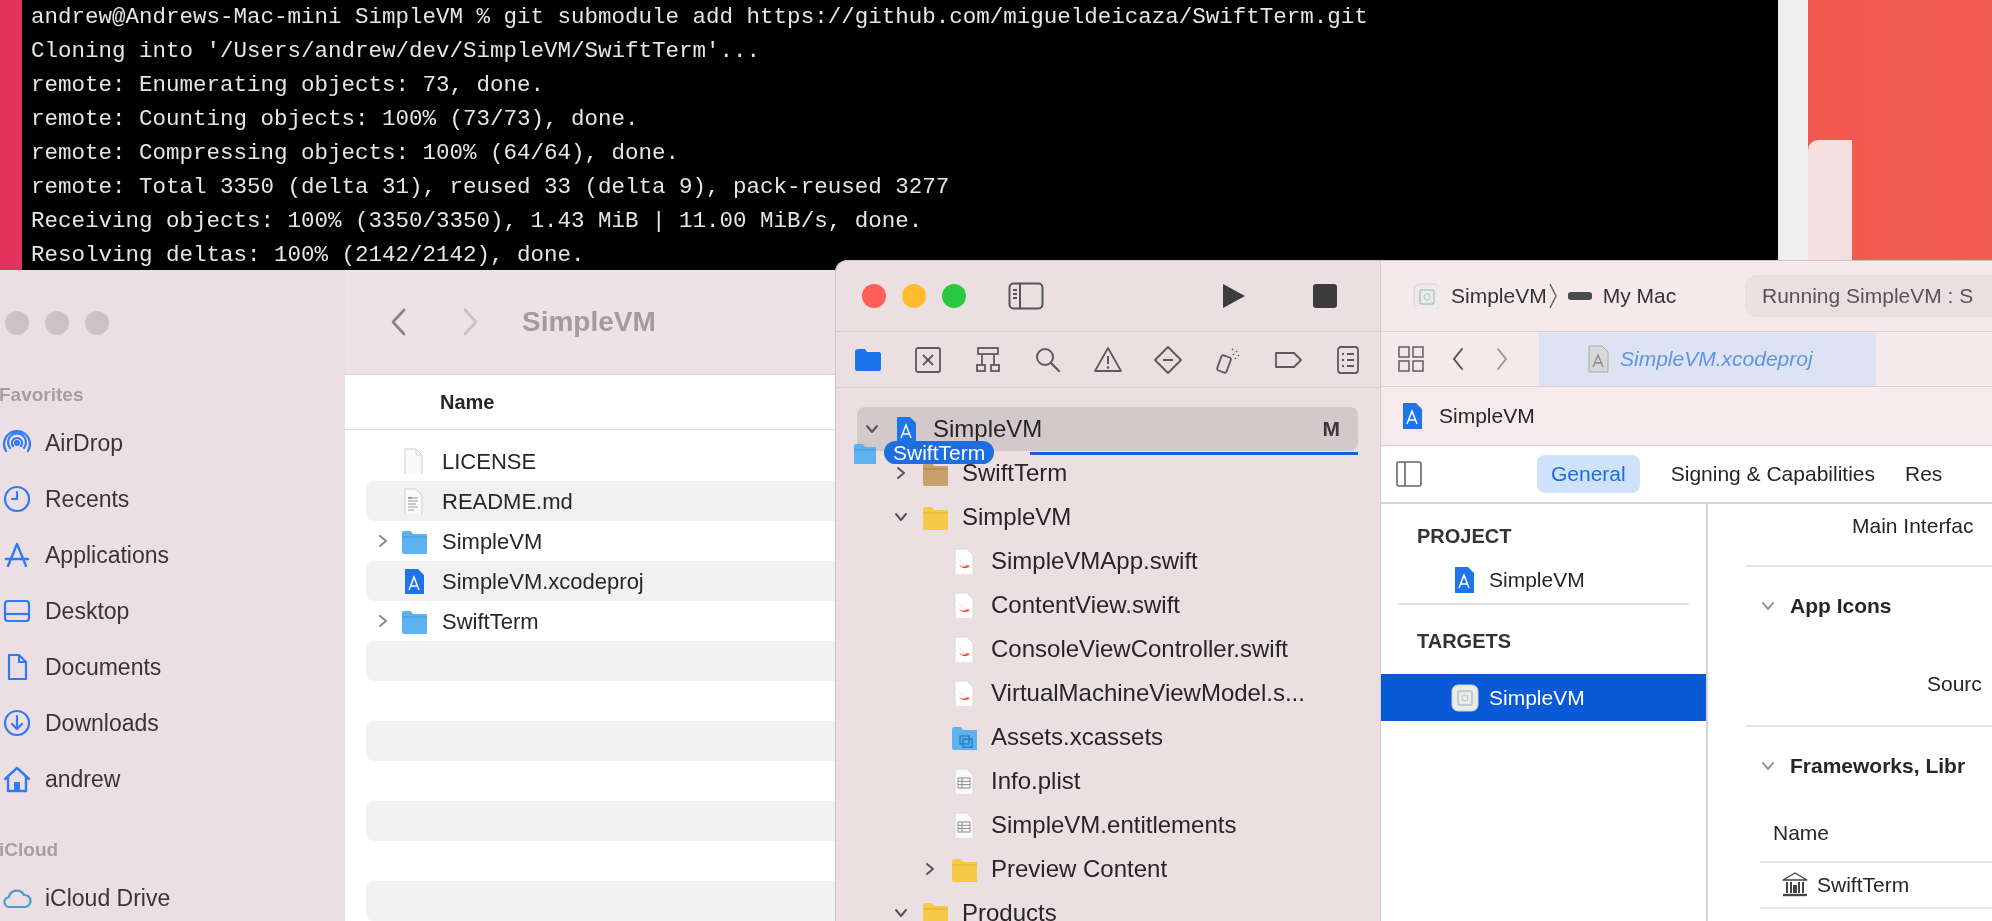  Describe the element at coordinates (29, 849) in the screenshot. I see `section-header: iCloud` at that location.